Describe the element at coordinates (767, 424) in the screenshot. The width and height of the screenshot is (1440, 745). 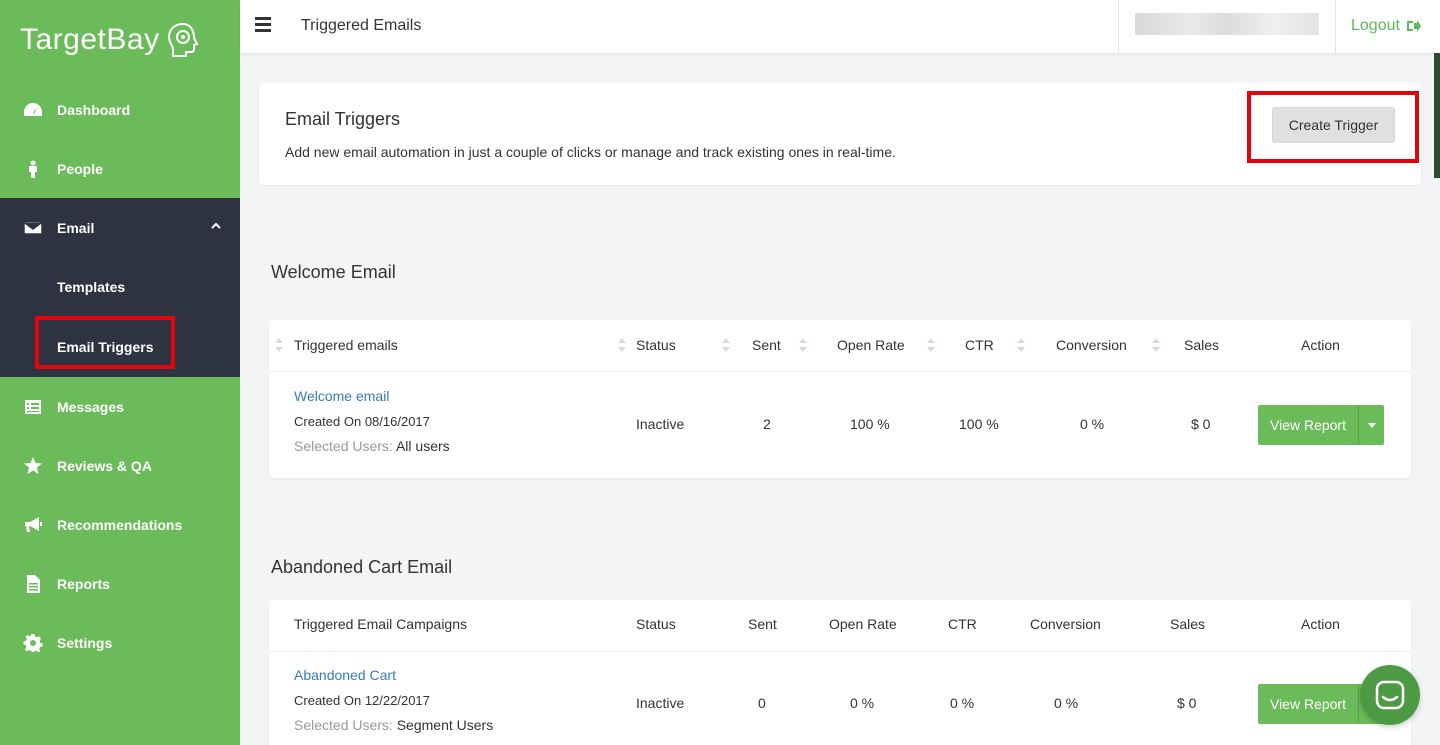
I see `sent-cell: 2` at that location.